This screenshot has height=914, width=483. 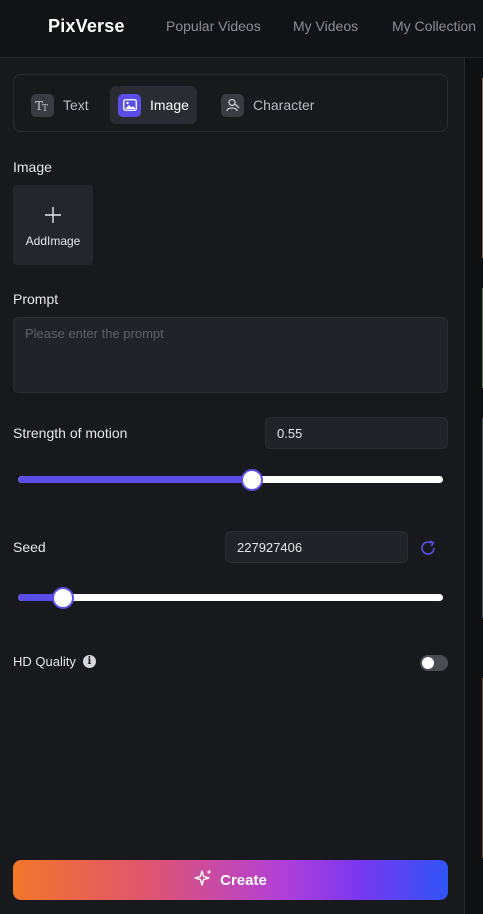 I want to click on image-section-label: Image, so click(x=32, y=167).